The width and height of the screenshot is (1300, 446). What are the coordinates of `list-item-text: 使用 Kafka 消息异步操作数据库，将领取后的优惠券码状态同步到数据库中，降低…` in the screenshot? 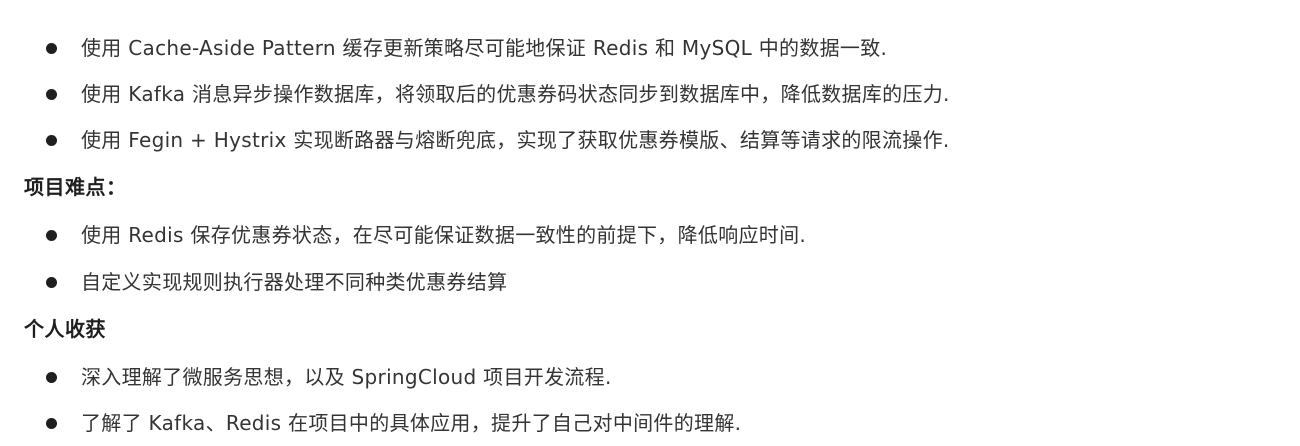 It's located at (515, 94).